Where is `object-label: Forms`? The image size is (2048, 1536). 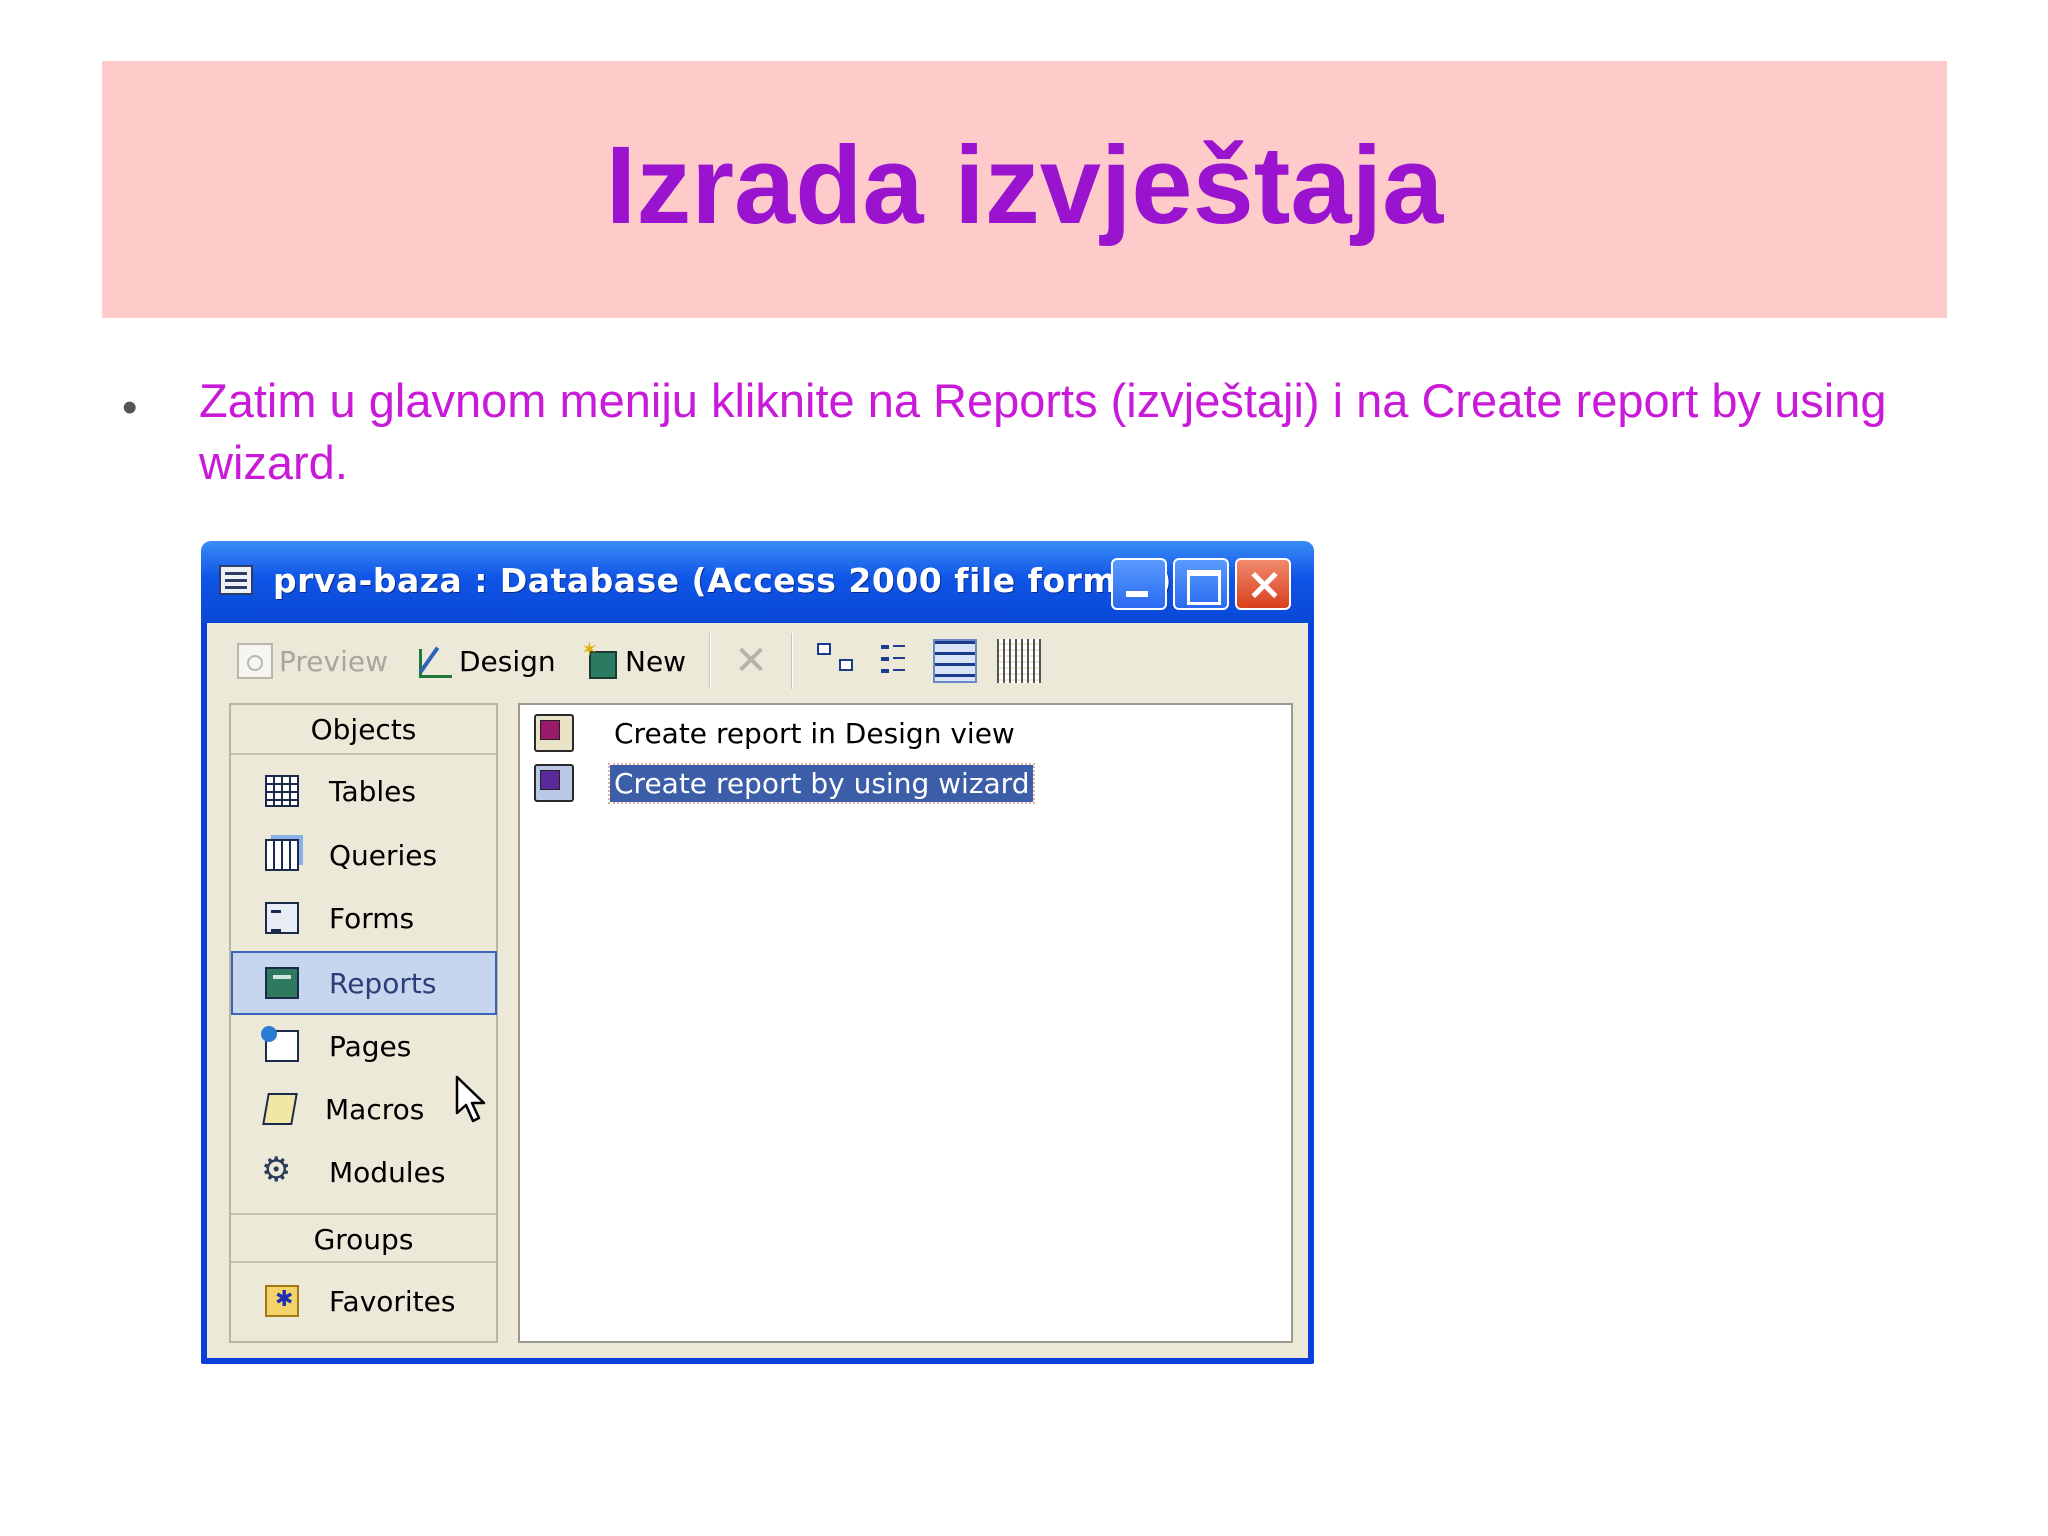
object-label: Forms is located at coordinates (372, 918).